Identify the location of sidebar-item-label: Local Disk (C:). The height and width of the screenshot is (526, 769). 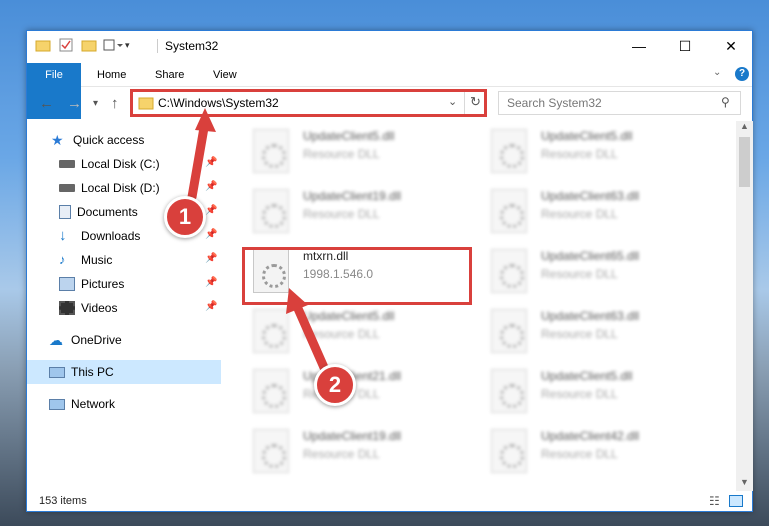
(120, 164).